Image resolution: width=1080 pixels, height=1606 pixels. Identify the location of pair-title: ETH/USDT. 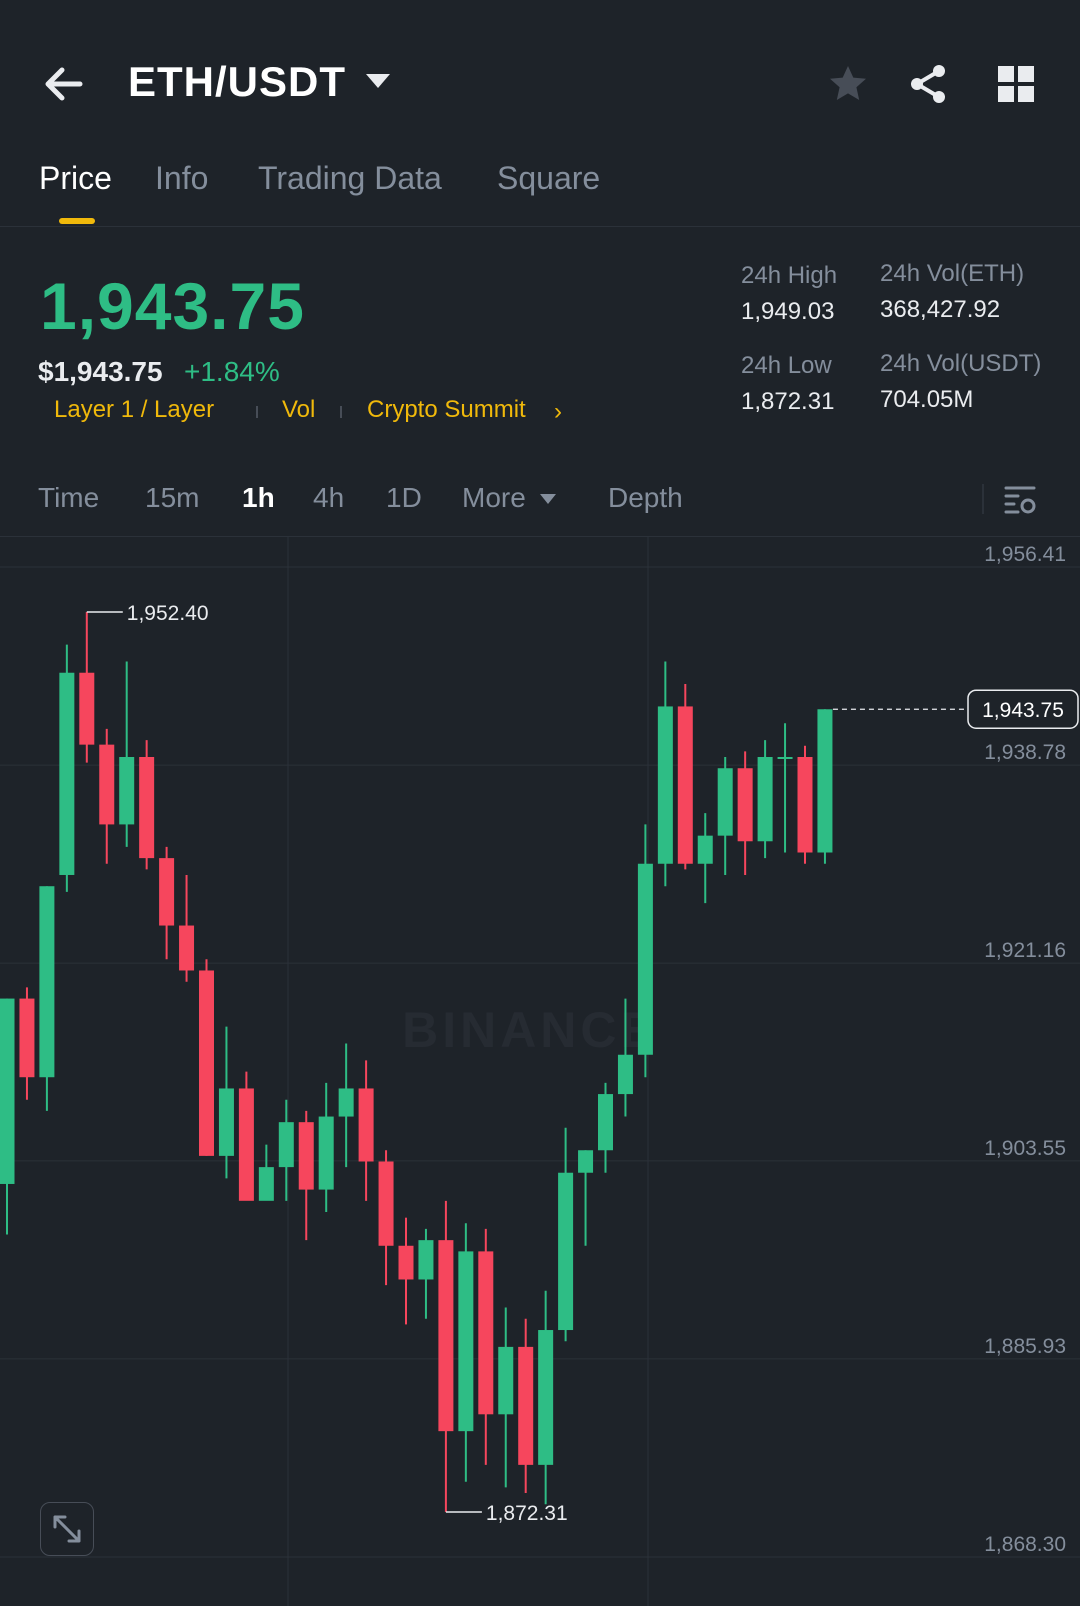
(237, 82).